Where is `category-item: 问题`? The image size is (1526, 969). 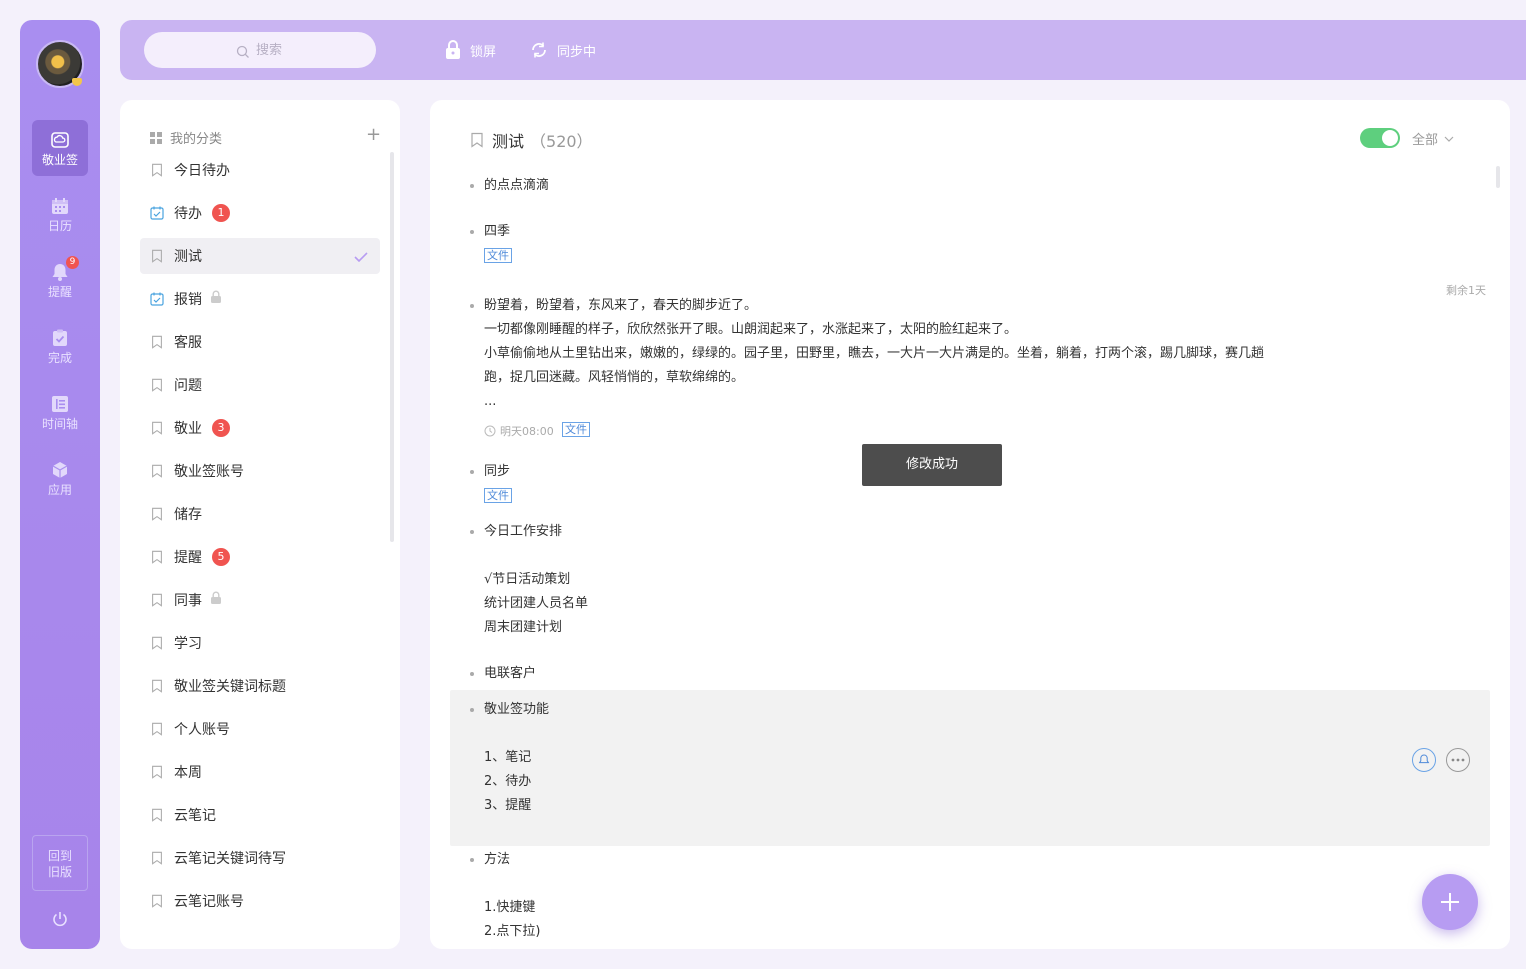
category-item: 问题 is located at coordinates (260, 385).